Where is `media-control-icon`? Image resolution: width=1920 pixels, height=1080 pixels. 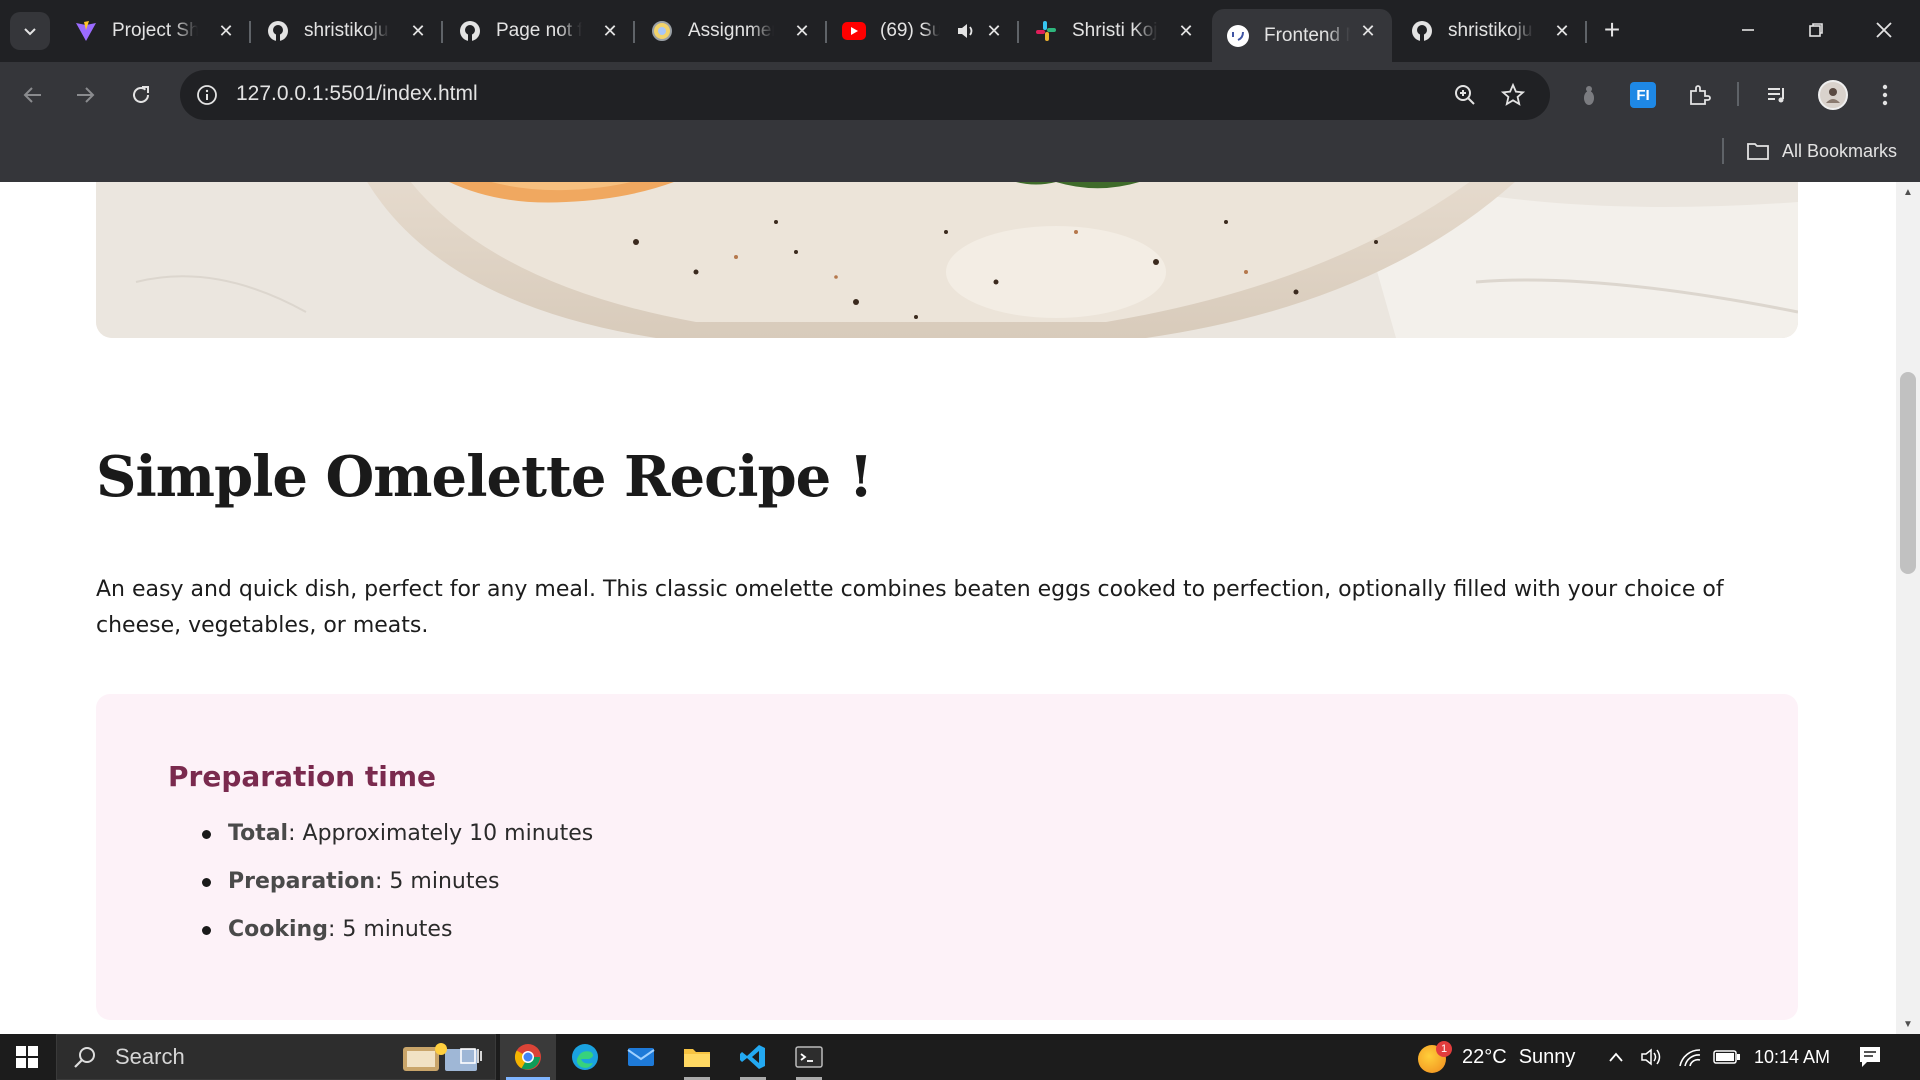 media-control-icon is located at coordinates (1777, 95).